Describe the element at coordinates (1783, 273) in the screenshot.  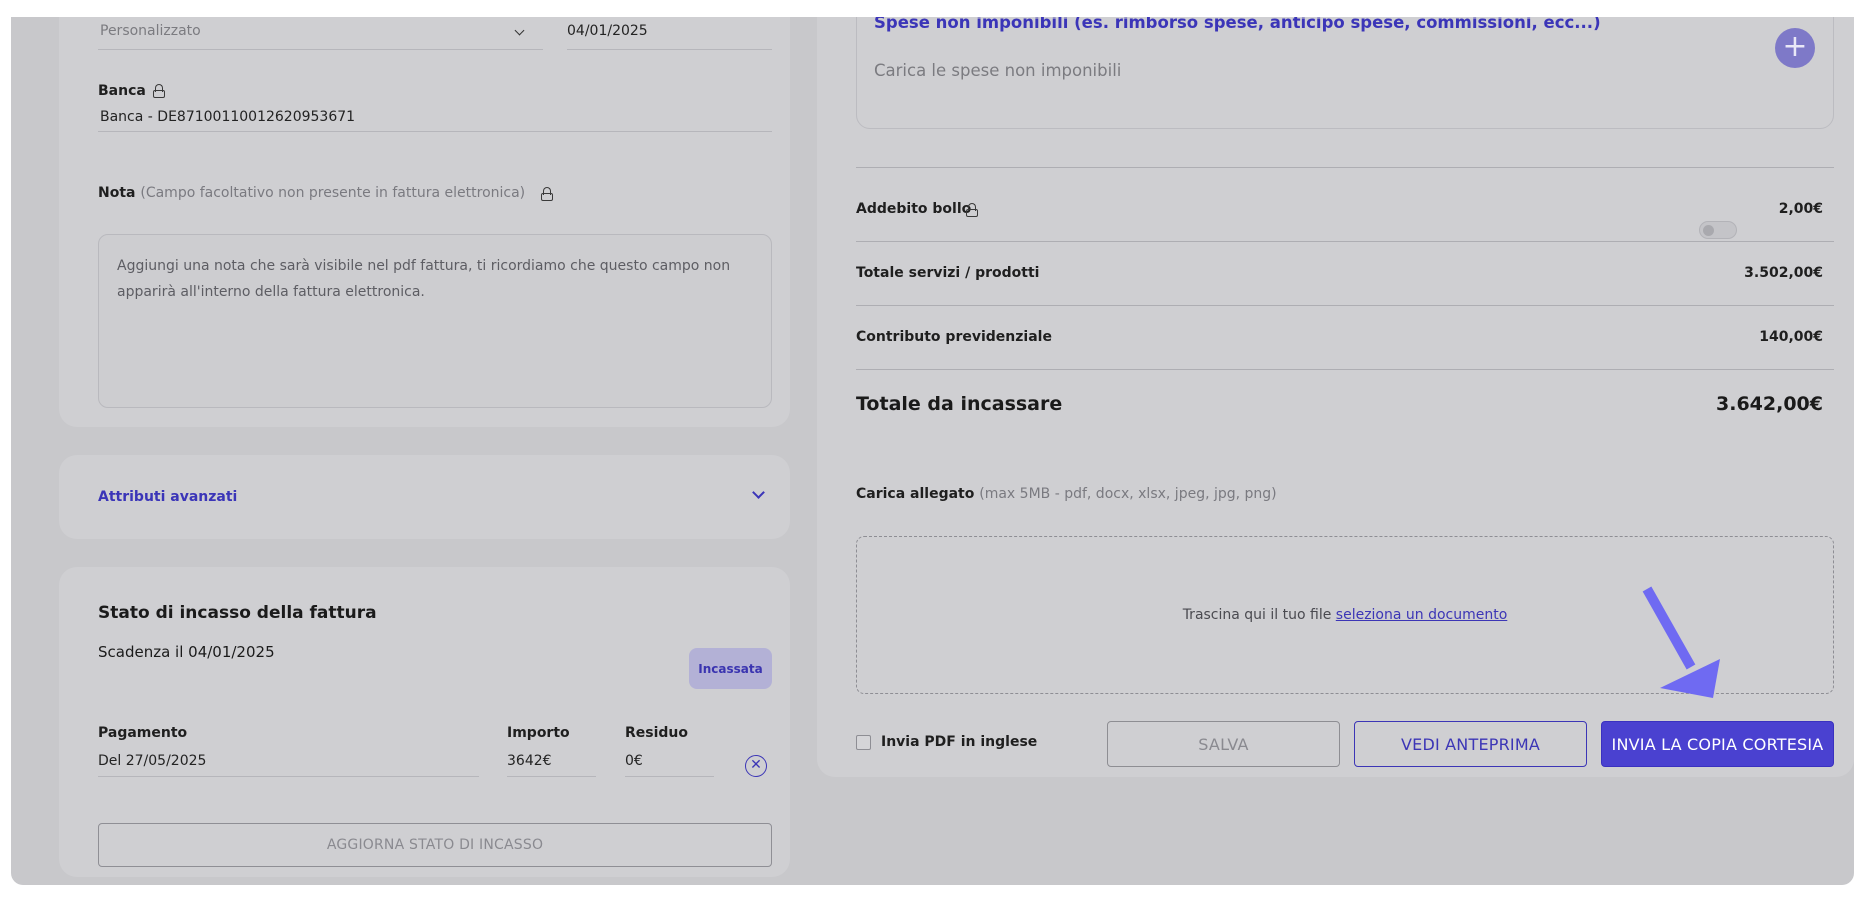
I see `servizi-value: 3.502,00€` at that location.